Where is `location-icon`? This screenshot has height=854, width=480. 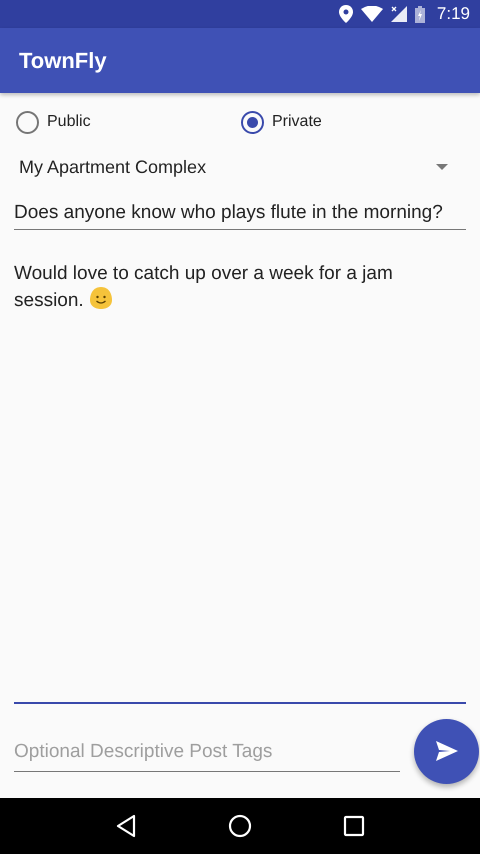
location-icon is located at coordinates (345, 14).